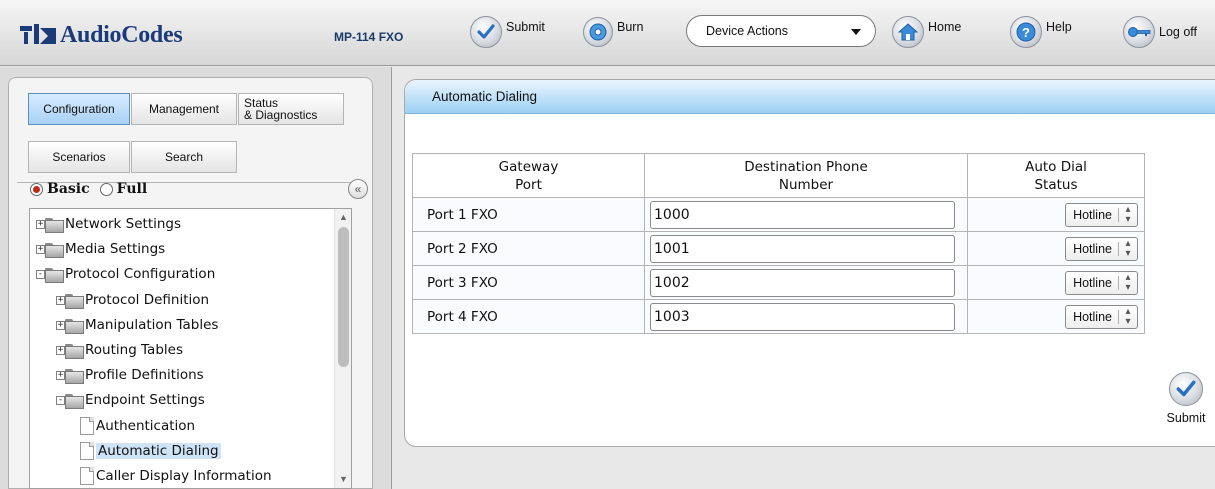  I want to click on tab-configuration: Configuration, so click(79, 109).